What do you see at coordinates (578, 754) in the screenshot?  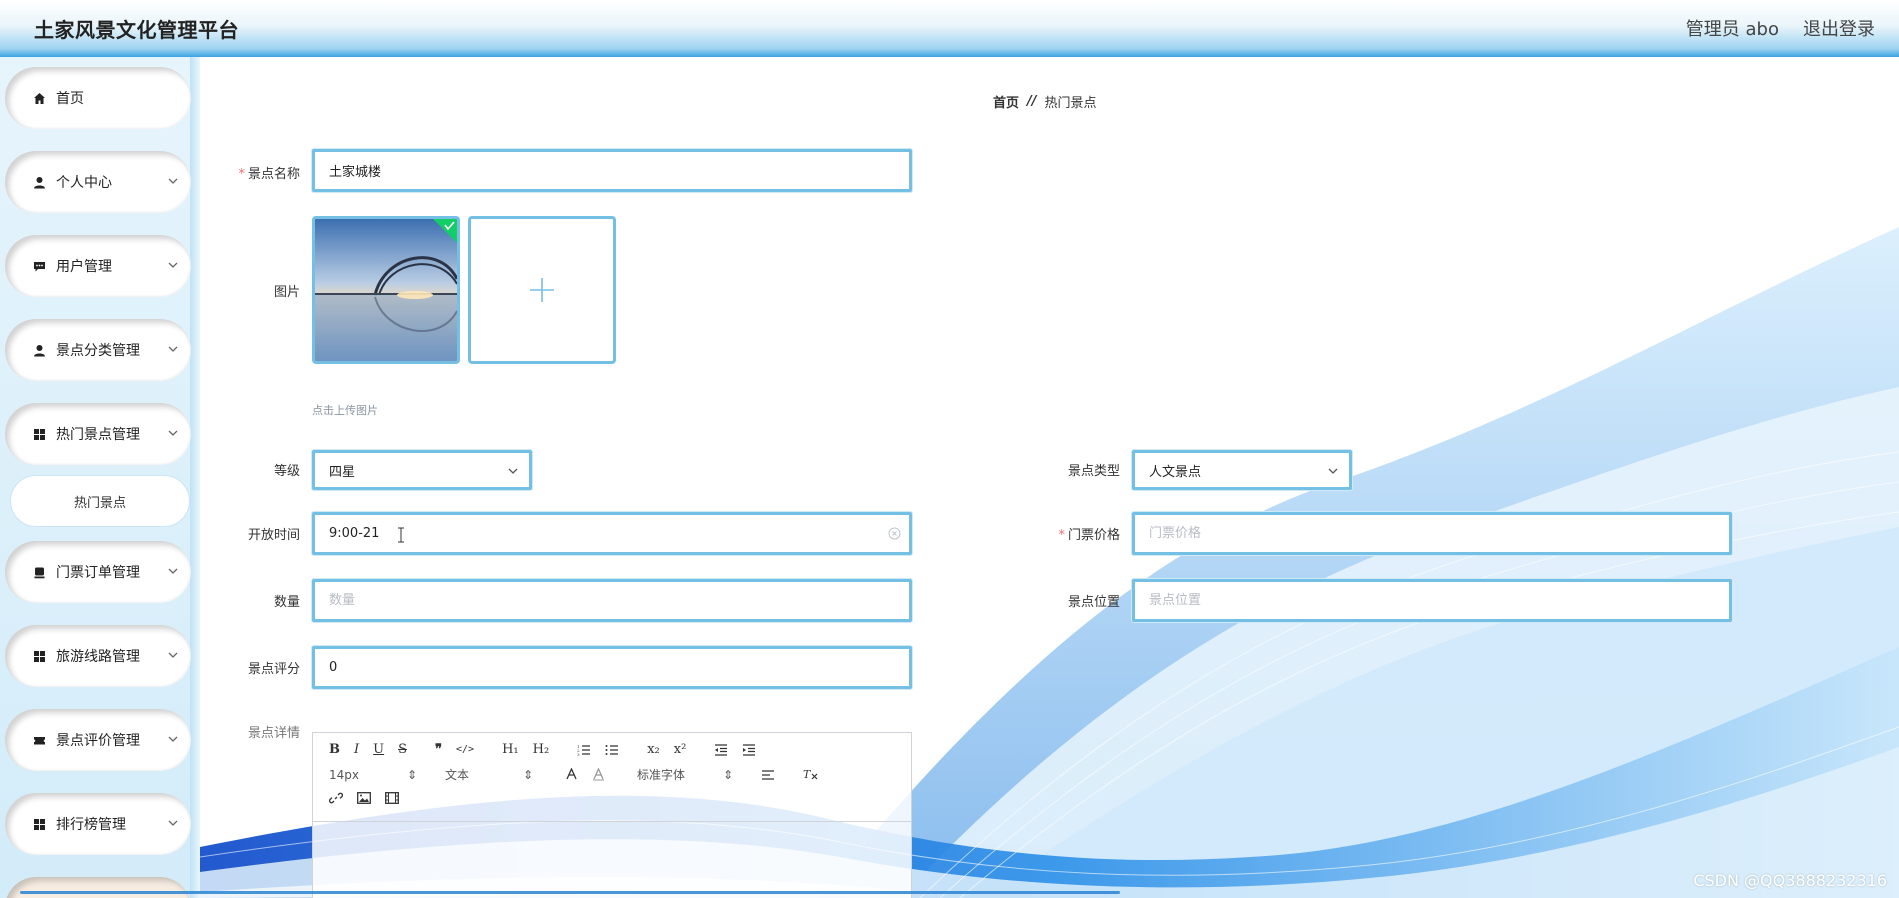 I see `svg-text: 3` at bounding box center [578, 754].